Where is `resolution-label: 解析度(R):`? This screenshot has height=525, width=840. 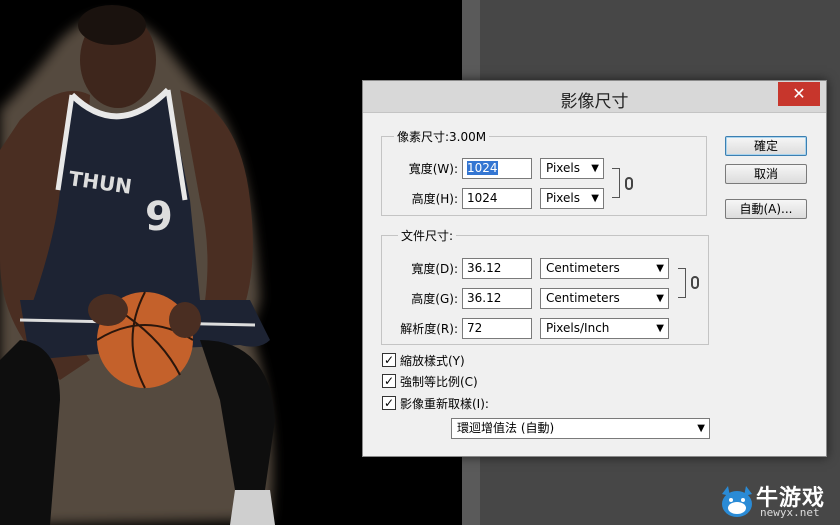 resolution-label: 解析度(R): is located at coordinates (429, 329).